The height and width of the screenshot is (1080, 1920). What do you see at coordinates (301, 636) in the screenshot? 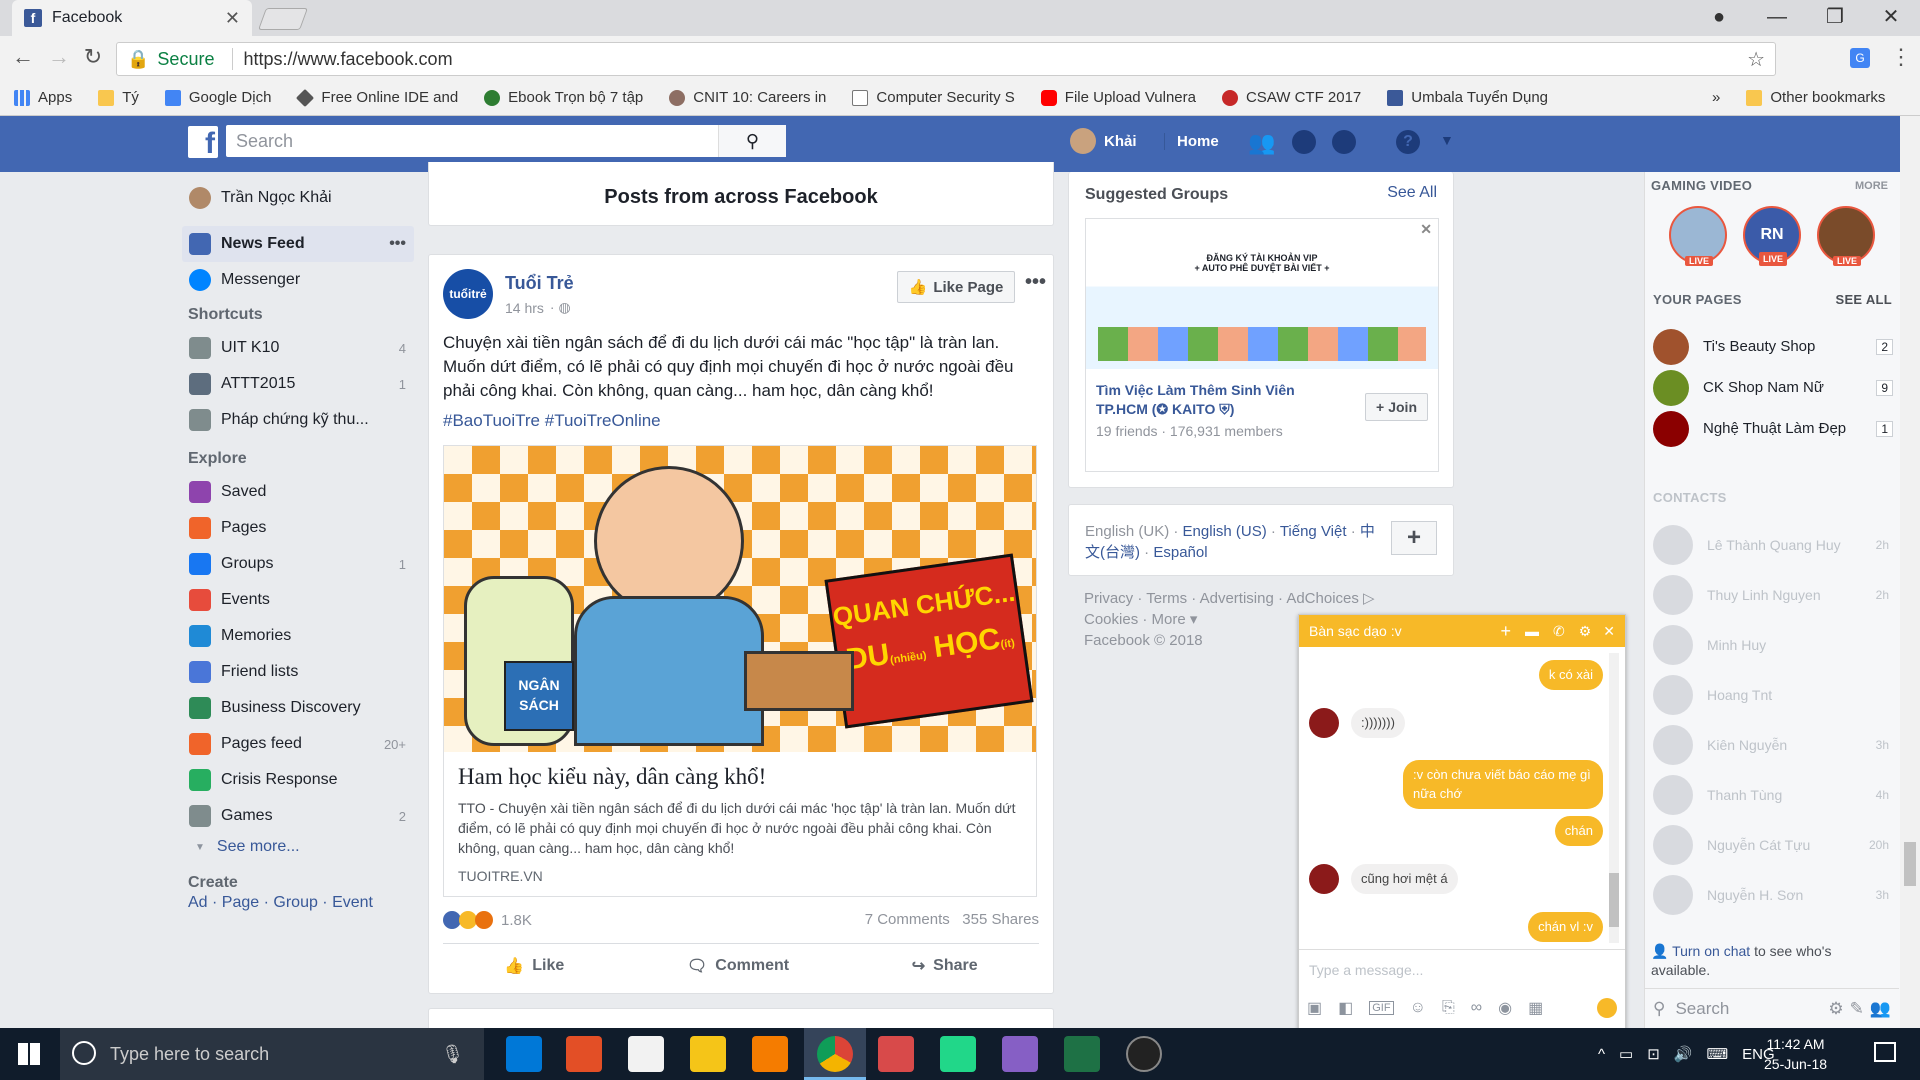
I see `sidebar-item-memories: Memories` at bounding box center [301, 636].